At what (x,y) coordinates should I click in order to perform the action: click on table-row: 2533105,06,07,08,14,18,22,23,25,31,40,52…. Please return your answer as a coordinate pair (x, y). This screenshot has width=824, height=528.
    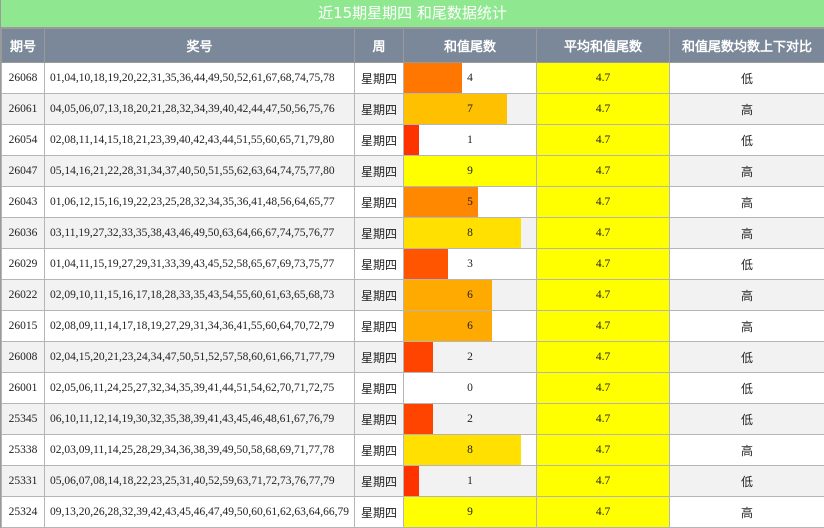
    Looking at the image, I should click on (413, 481).